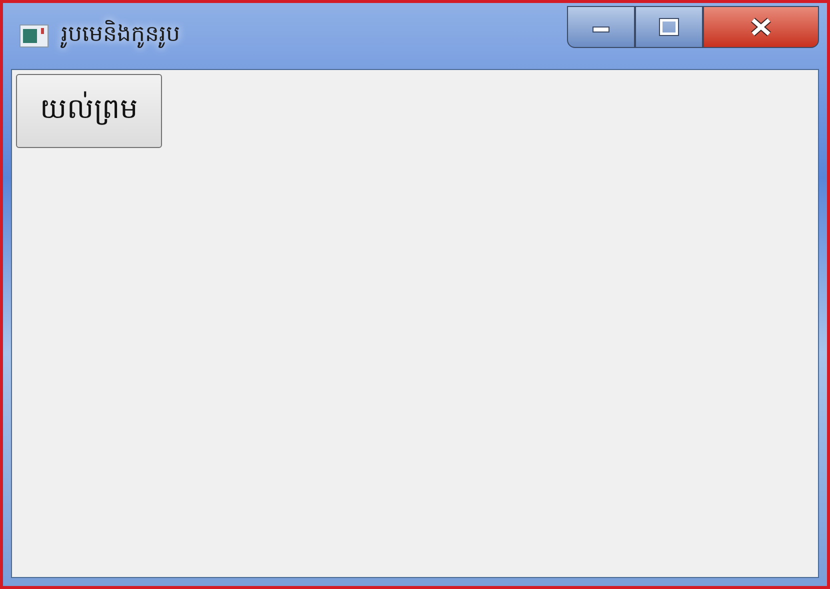  What do you see at coordinates (34, 36) in the screenshot?
I see `window-icon` at bounding box center [34, 36].